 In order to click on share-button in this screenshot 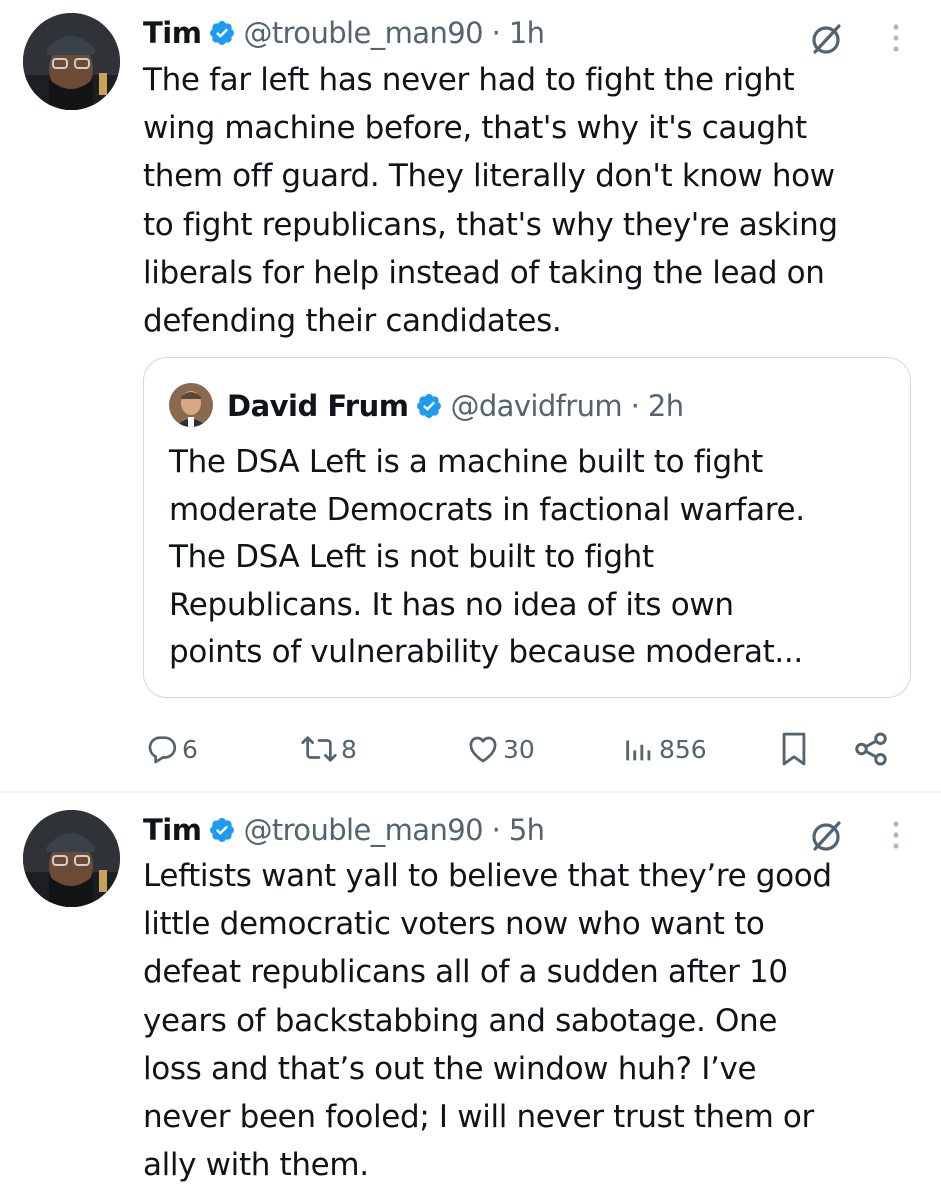, I will do `click(871, 749)`.